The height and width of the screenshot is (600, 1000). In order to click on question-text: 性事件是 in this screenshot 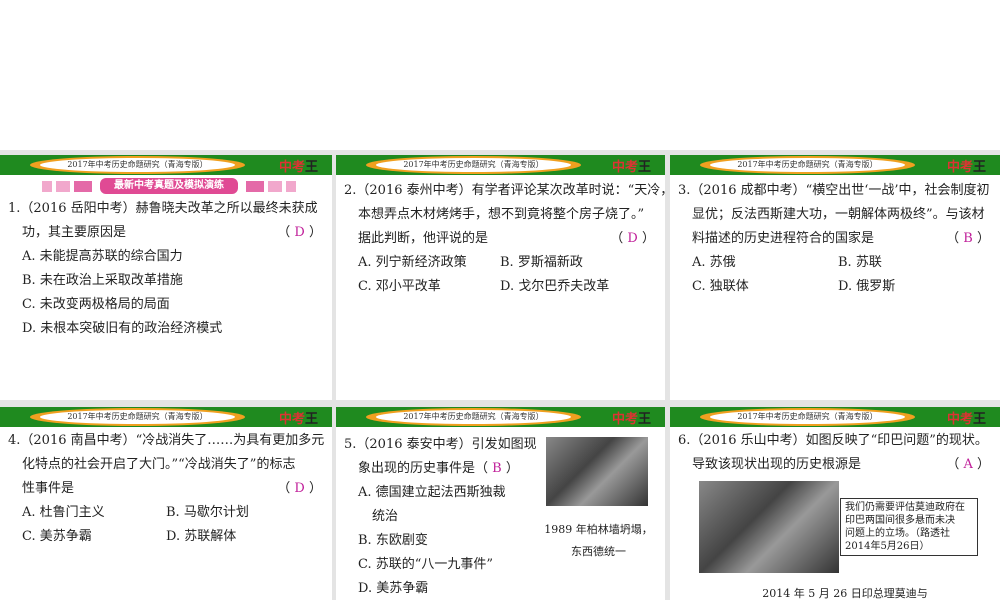, I will do `click(48, 488)`.